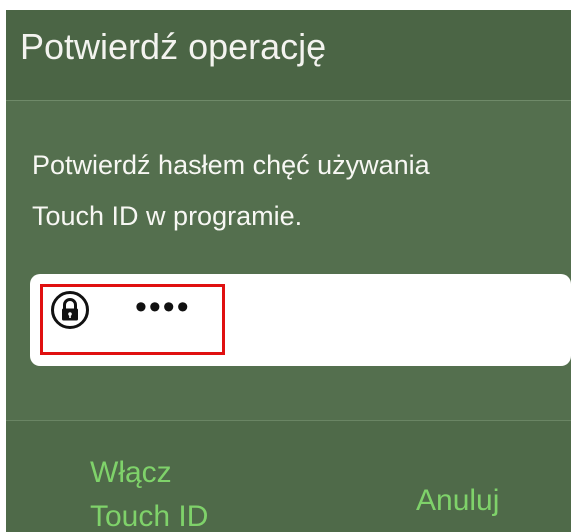  Describe the element at coordinates (457, 501) in the screenshot. I see `cancel-button: Anuluj` at that location.